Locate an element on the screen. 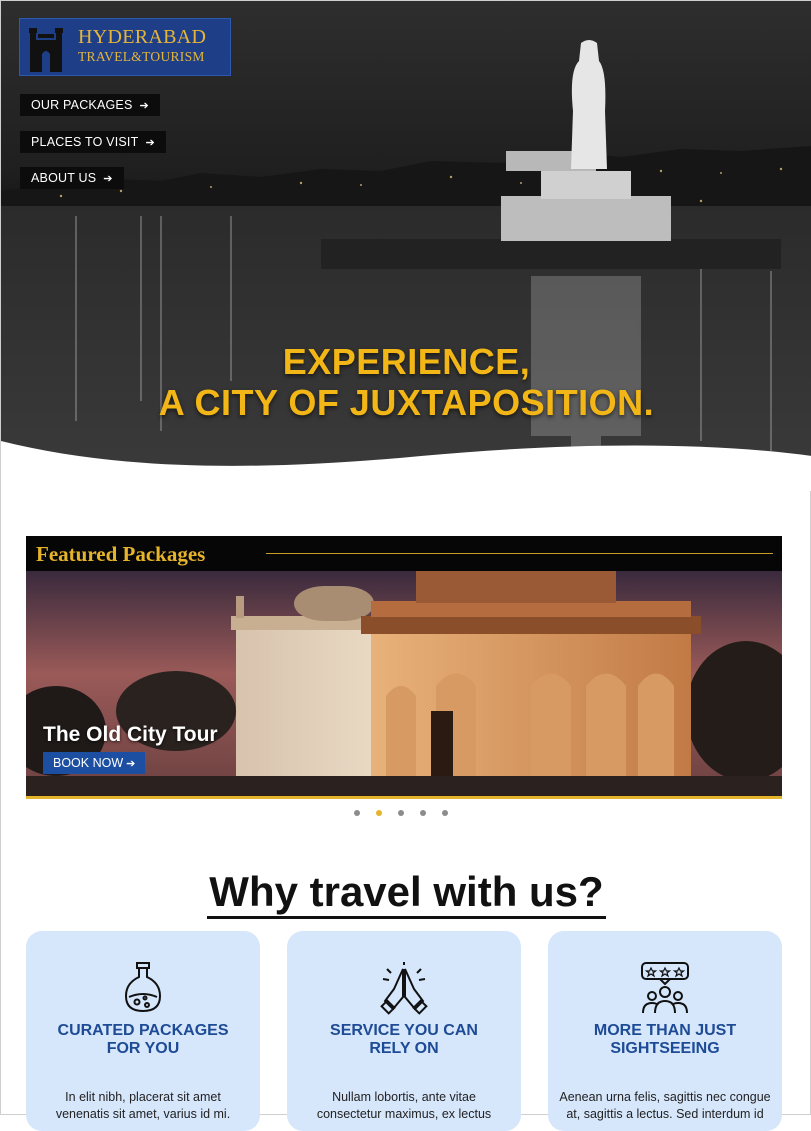 Image resolution: width=811 pixels, height=1131 pixels. slide-title: The Old City Tour is located at coordinates (130, 734).